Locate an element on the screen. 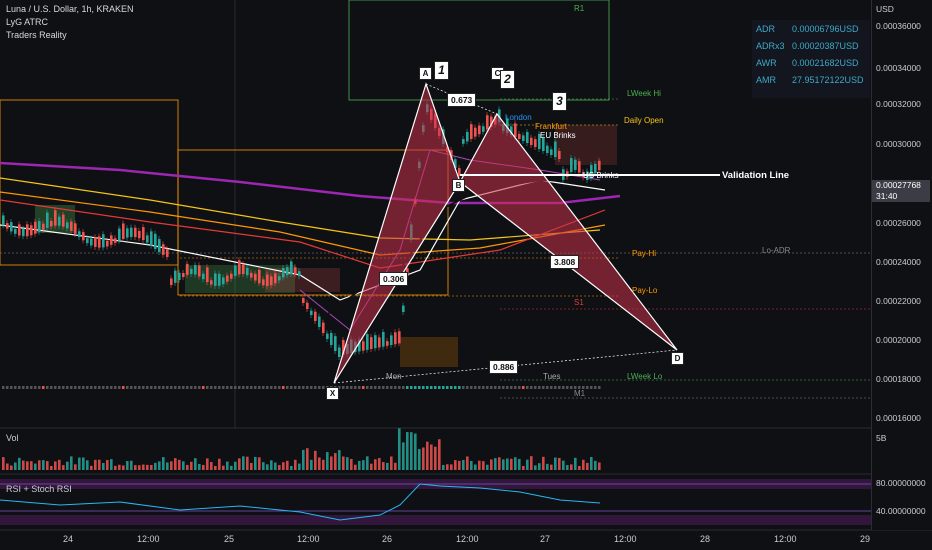  rsi-pane-label: RSI + Stoch RSI is located at coordinates (39, 489).